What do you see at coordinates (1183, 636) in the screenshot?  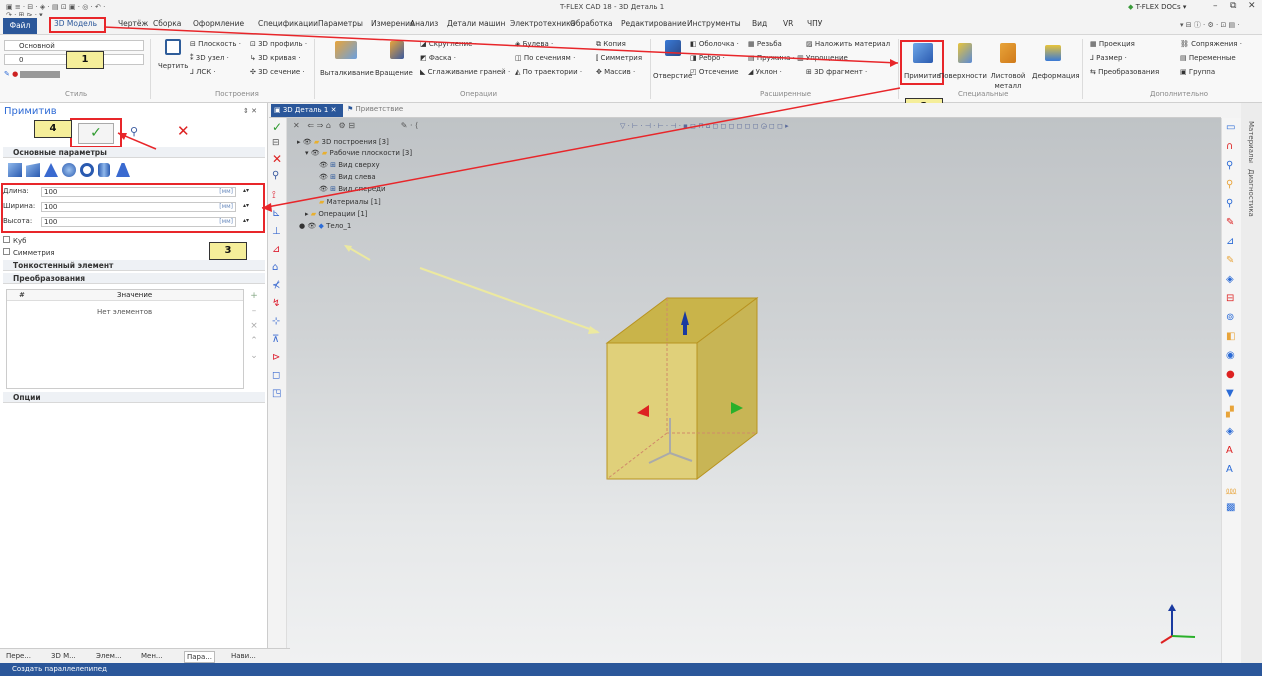 I see `triad-y` at bounding box center [1183, 636].